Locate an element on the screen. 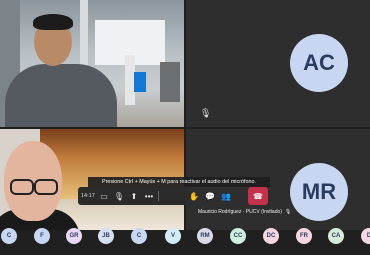  display-screen is located at coordinates (170, 82).